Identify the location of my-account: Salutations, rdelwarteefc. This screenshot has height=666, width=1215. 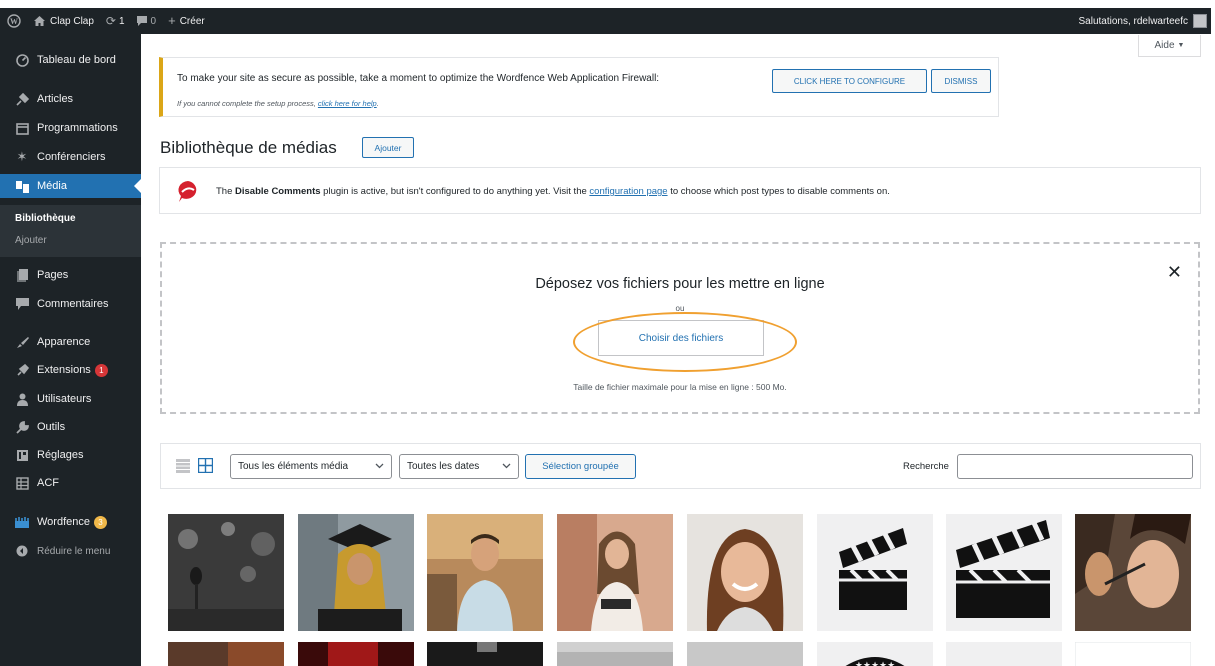
(1142, 21).